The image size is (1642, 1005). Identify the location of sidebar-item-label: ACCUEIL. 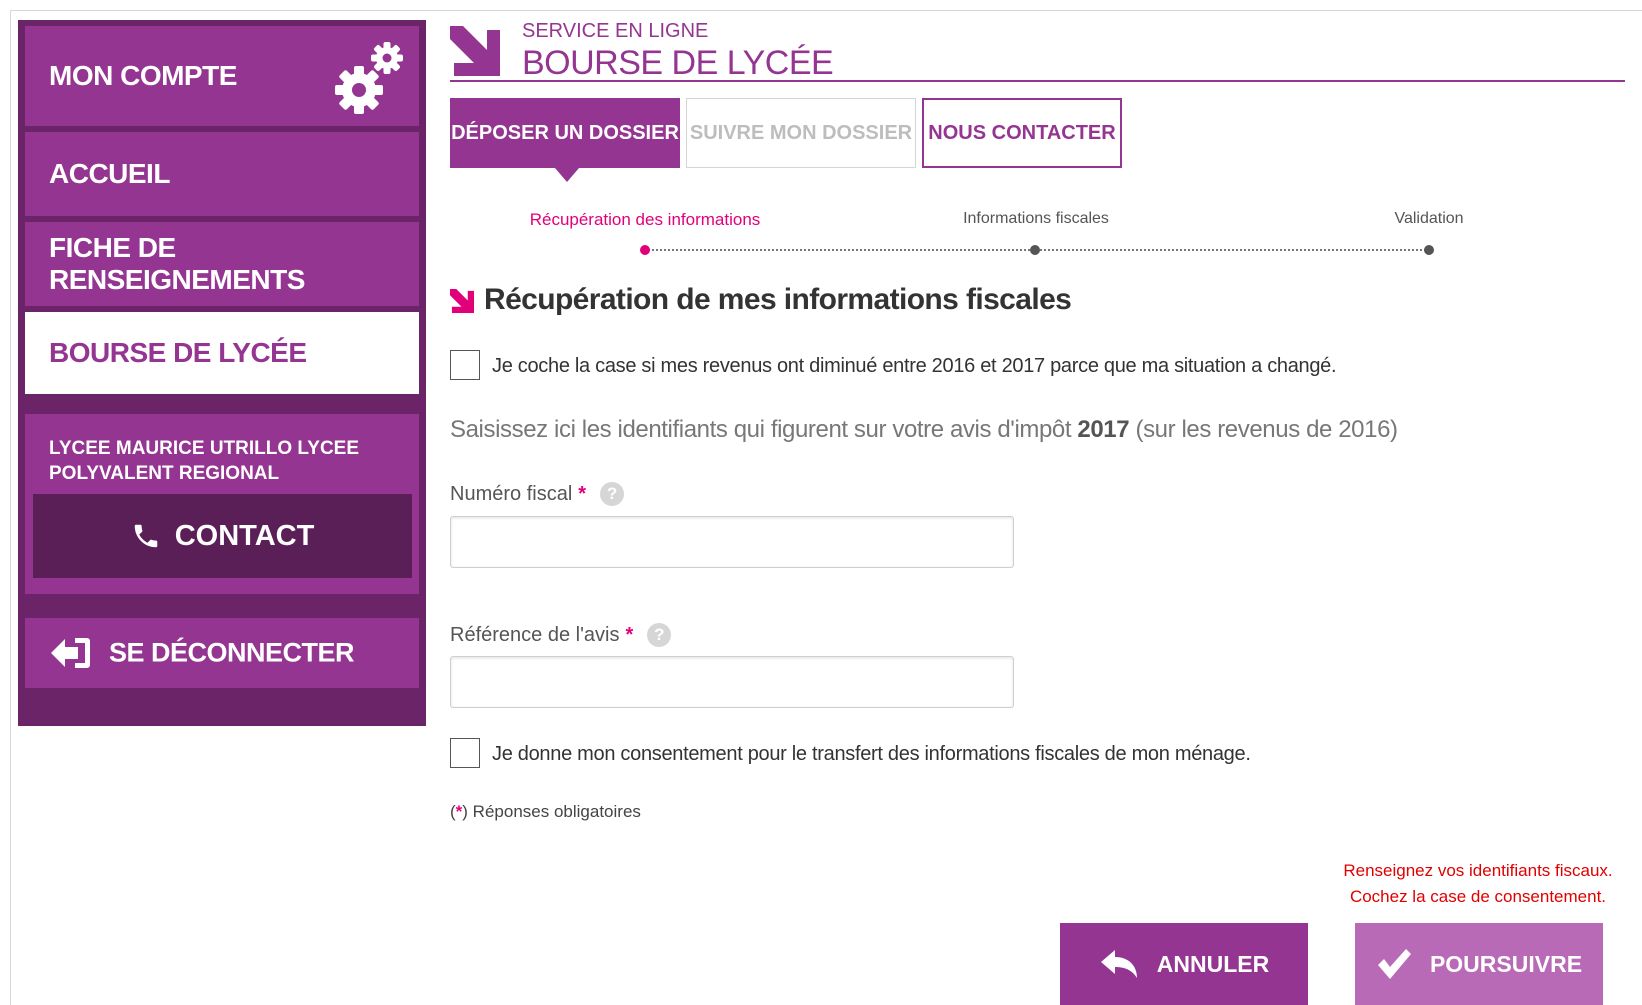
(109, 173).